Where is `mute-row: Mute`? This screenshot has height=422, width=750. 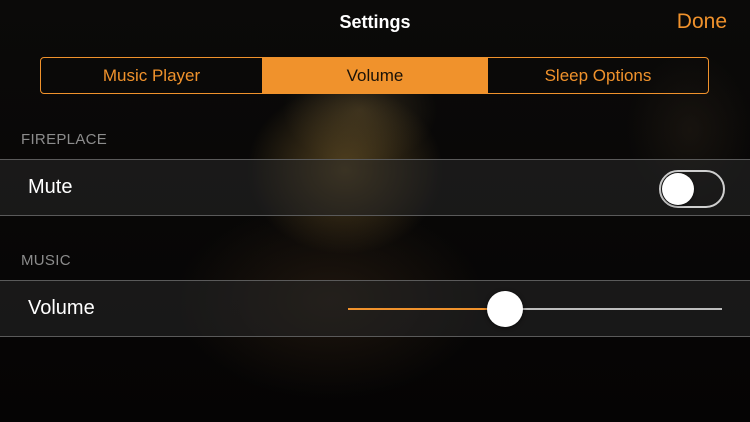 mute-row: Mute is located at coordinates (375, 187).